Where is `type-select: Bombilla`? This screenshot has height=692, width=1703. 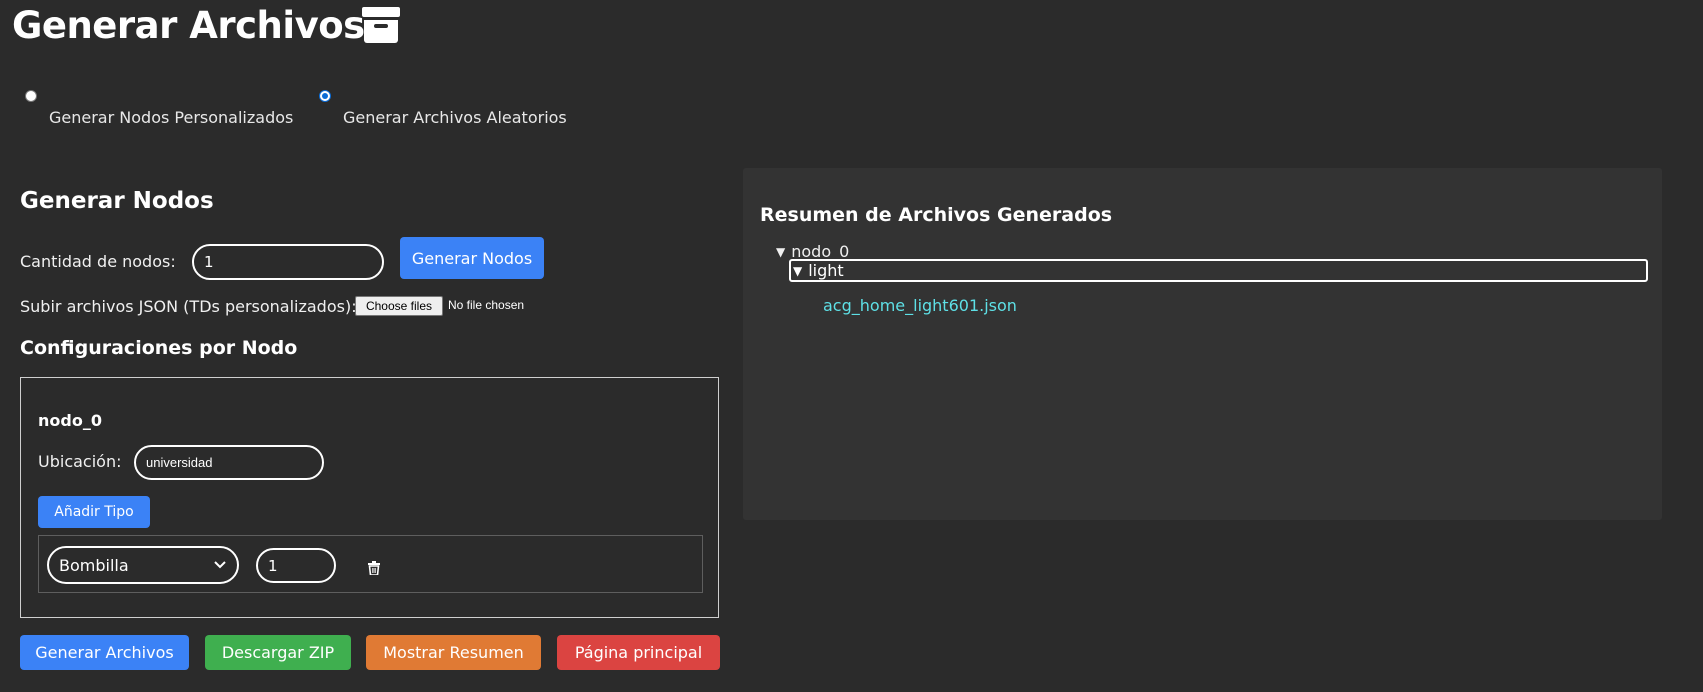 type-select: Bombilla is located at coordinates (143, 565).